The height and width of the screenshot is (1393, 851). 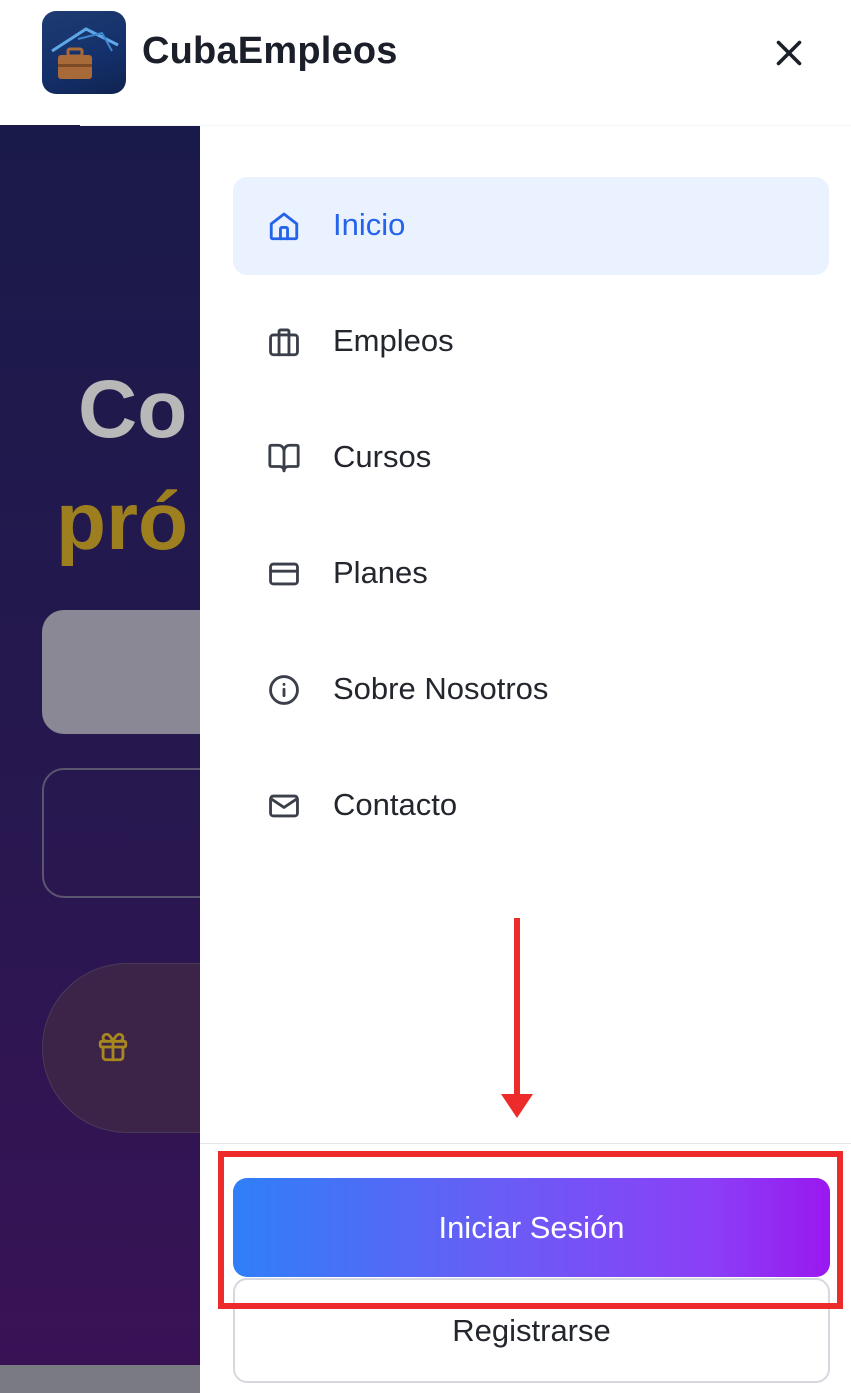 I want to click on nav-item-sobre-nosotros: Sobre Nosotros, so click(x=531, y=690).